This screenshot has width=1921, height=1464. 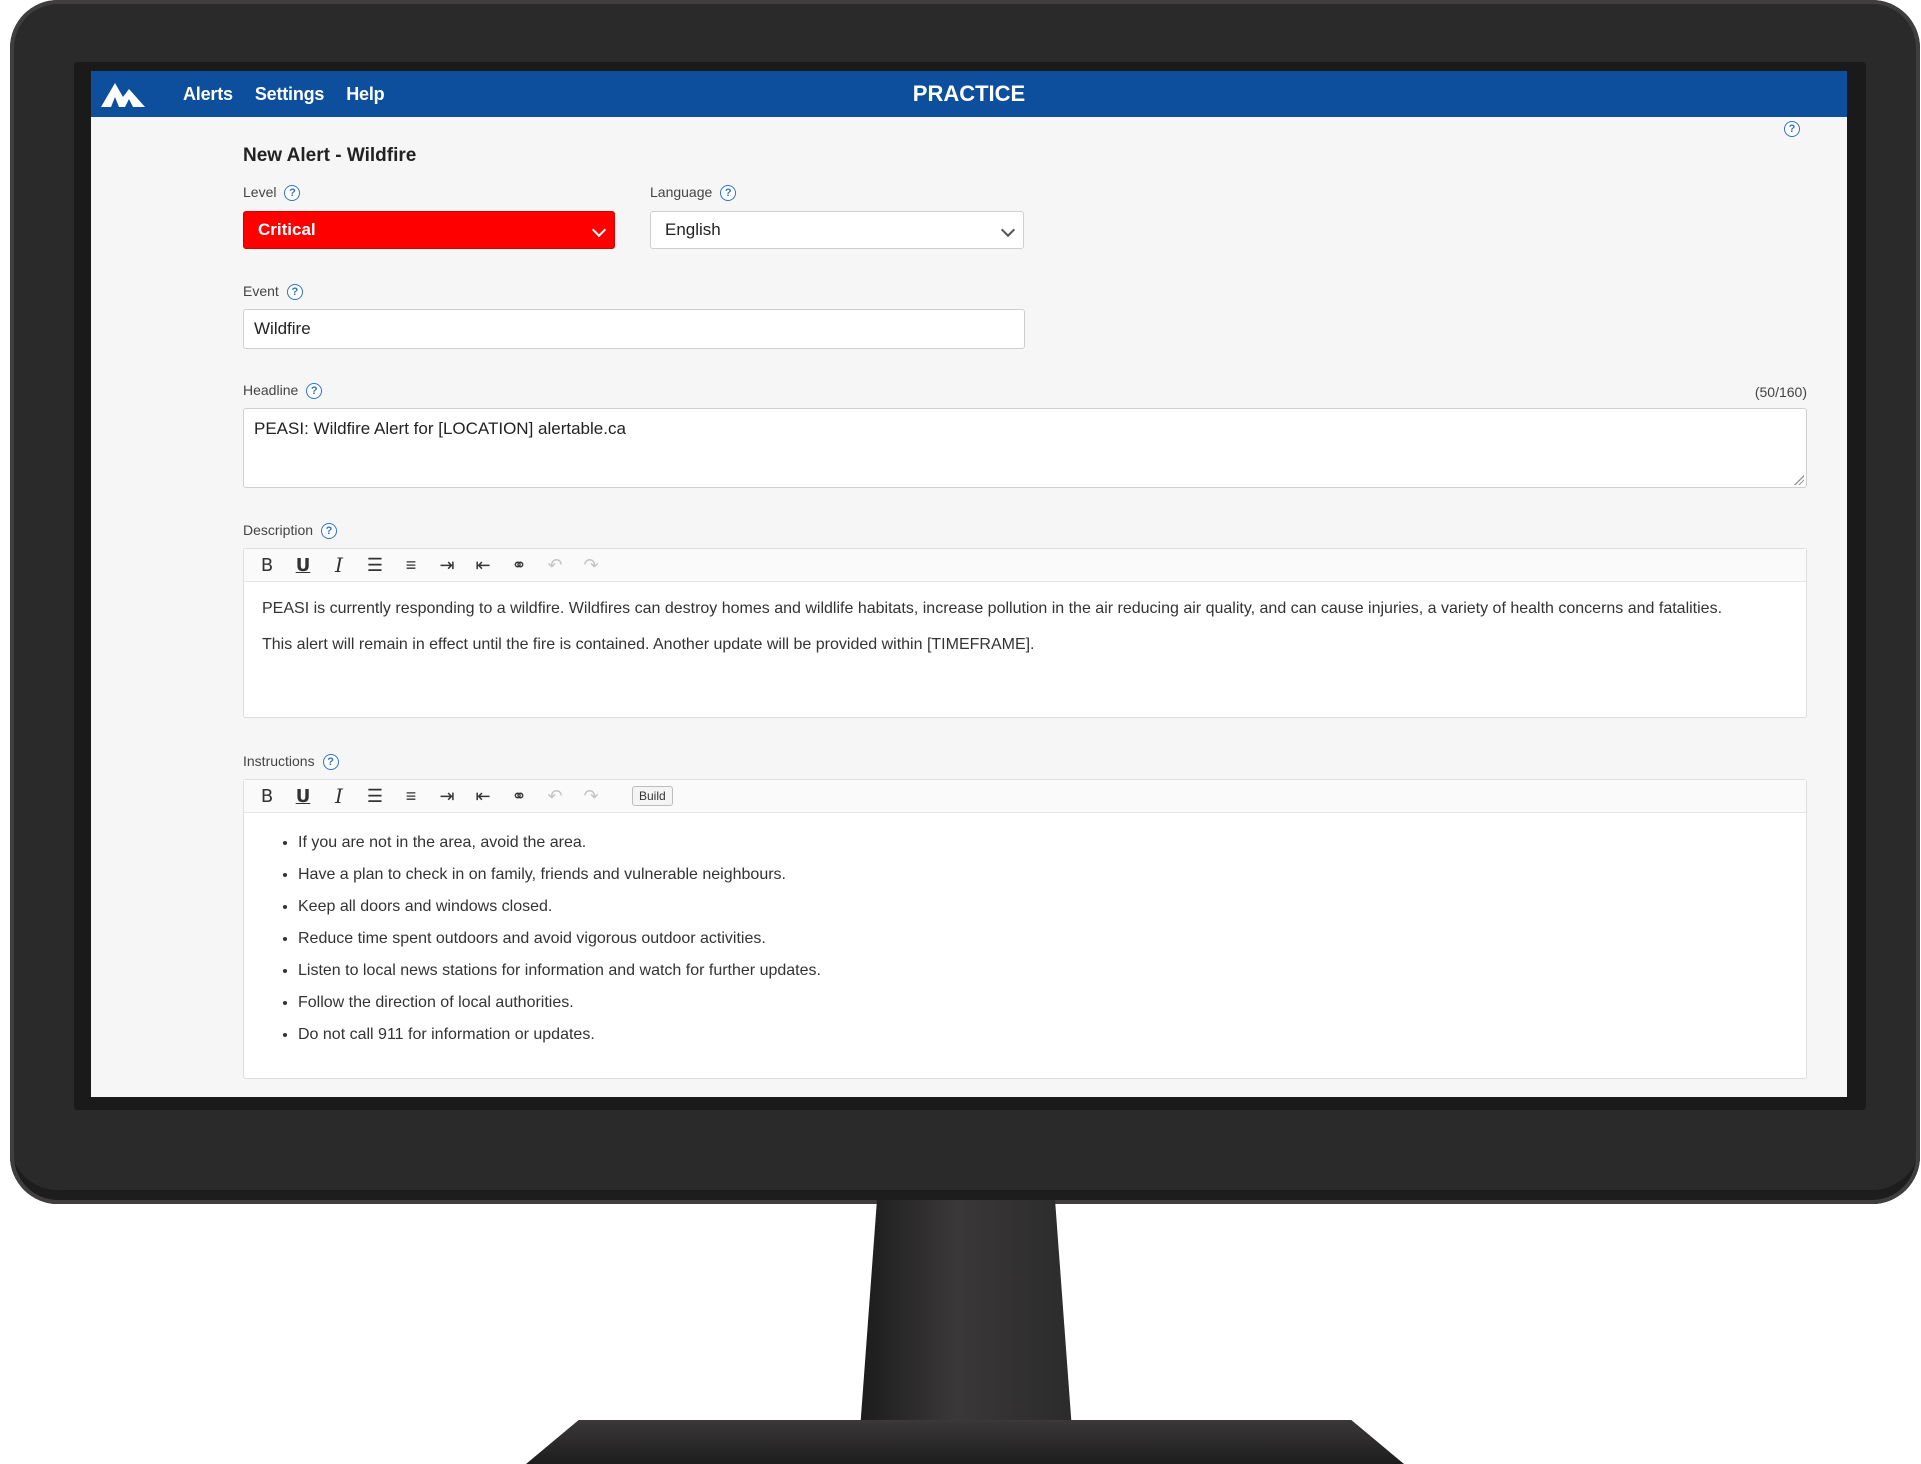 What do you see at coordinates (969, 94) in the screenshot?
I see `top-nav-bar: PRACTICE Alerts Settings Help` at bounding box center [969, 94].